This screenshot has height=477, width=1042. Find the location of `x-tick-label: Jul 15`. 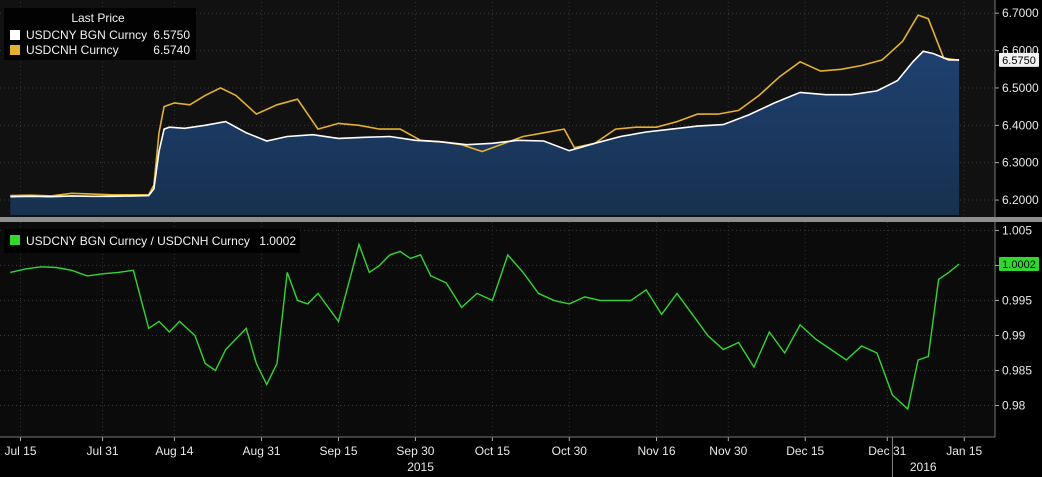

x-tick-label: Jul 15 is located at coordinates (20, 451).